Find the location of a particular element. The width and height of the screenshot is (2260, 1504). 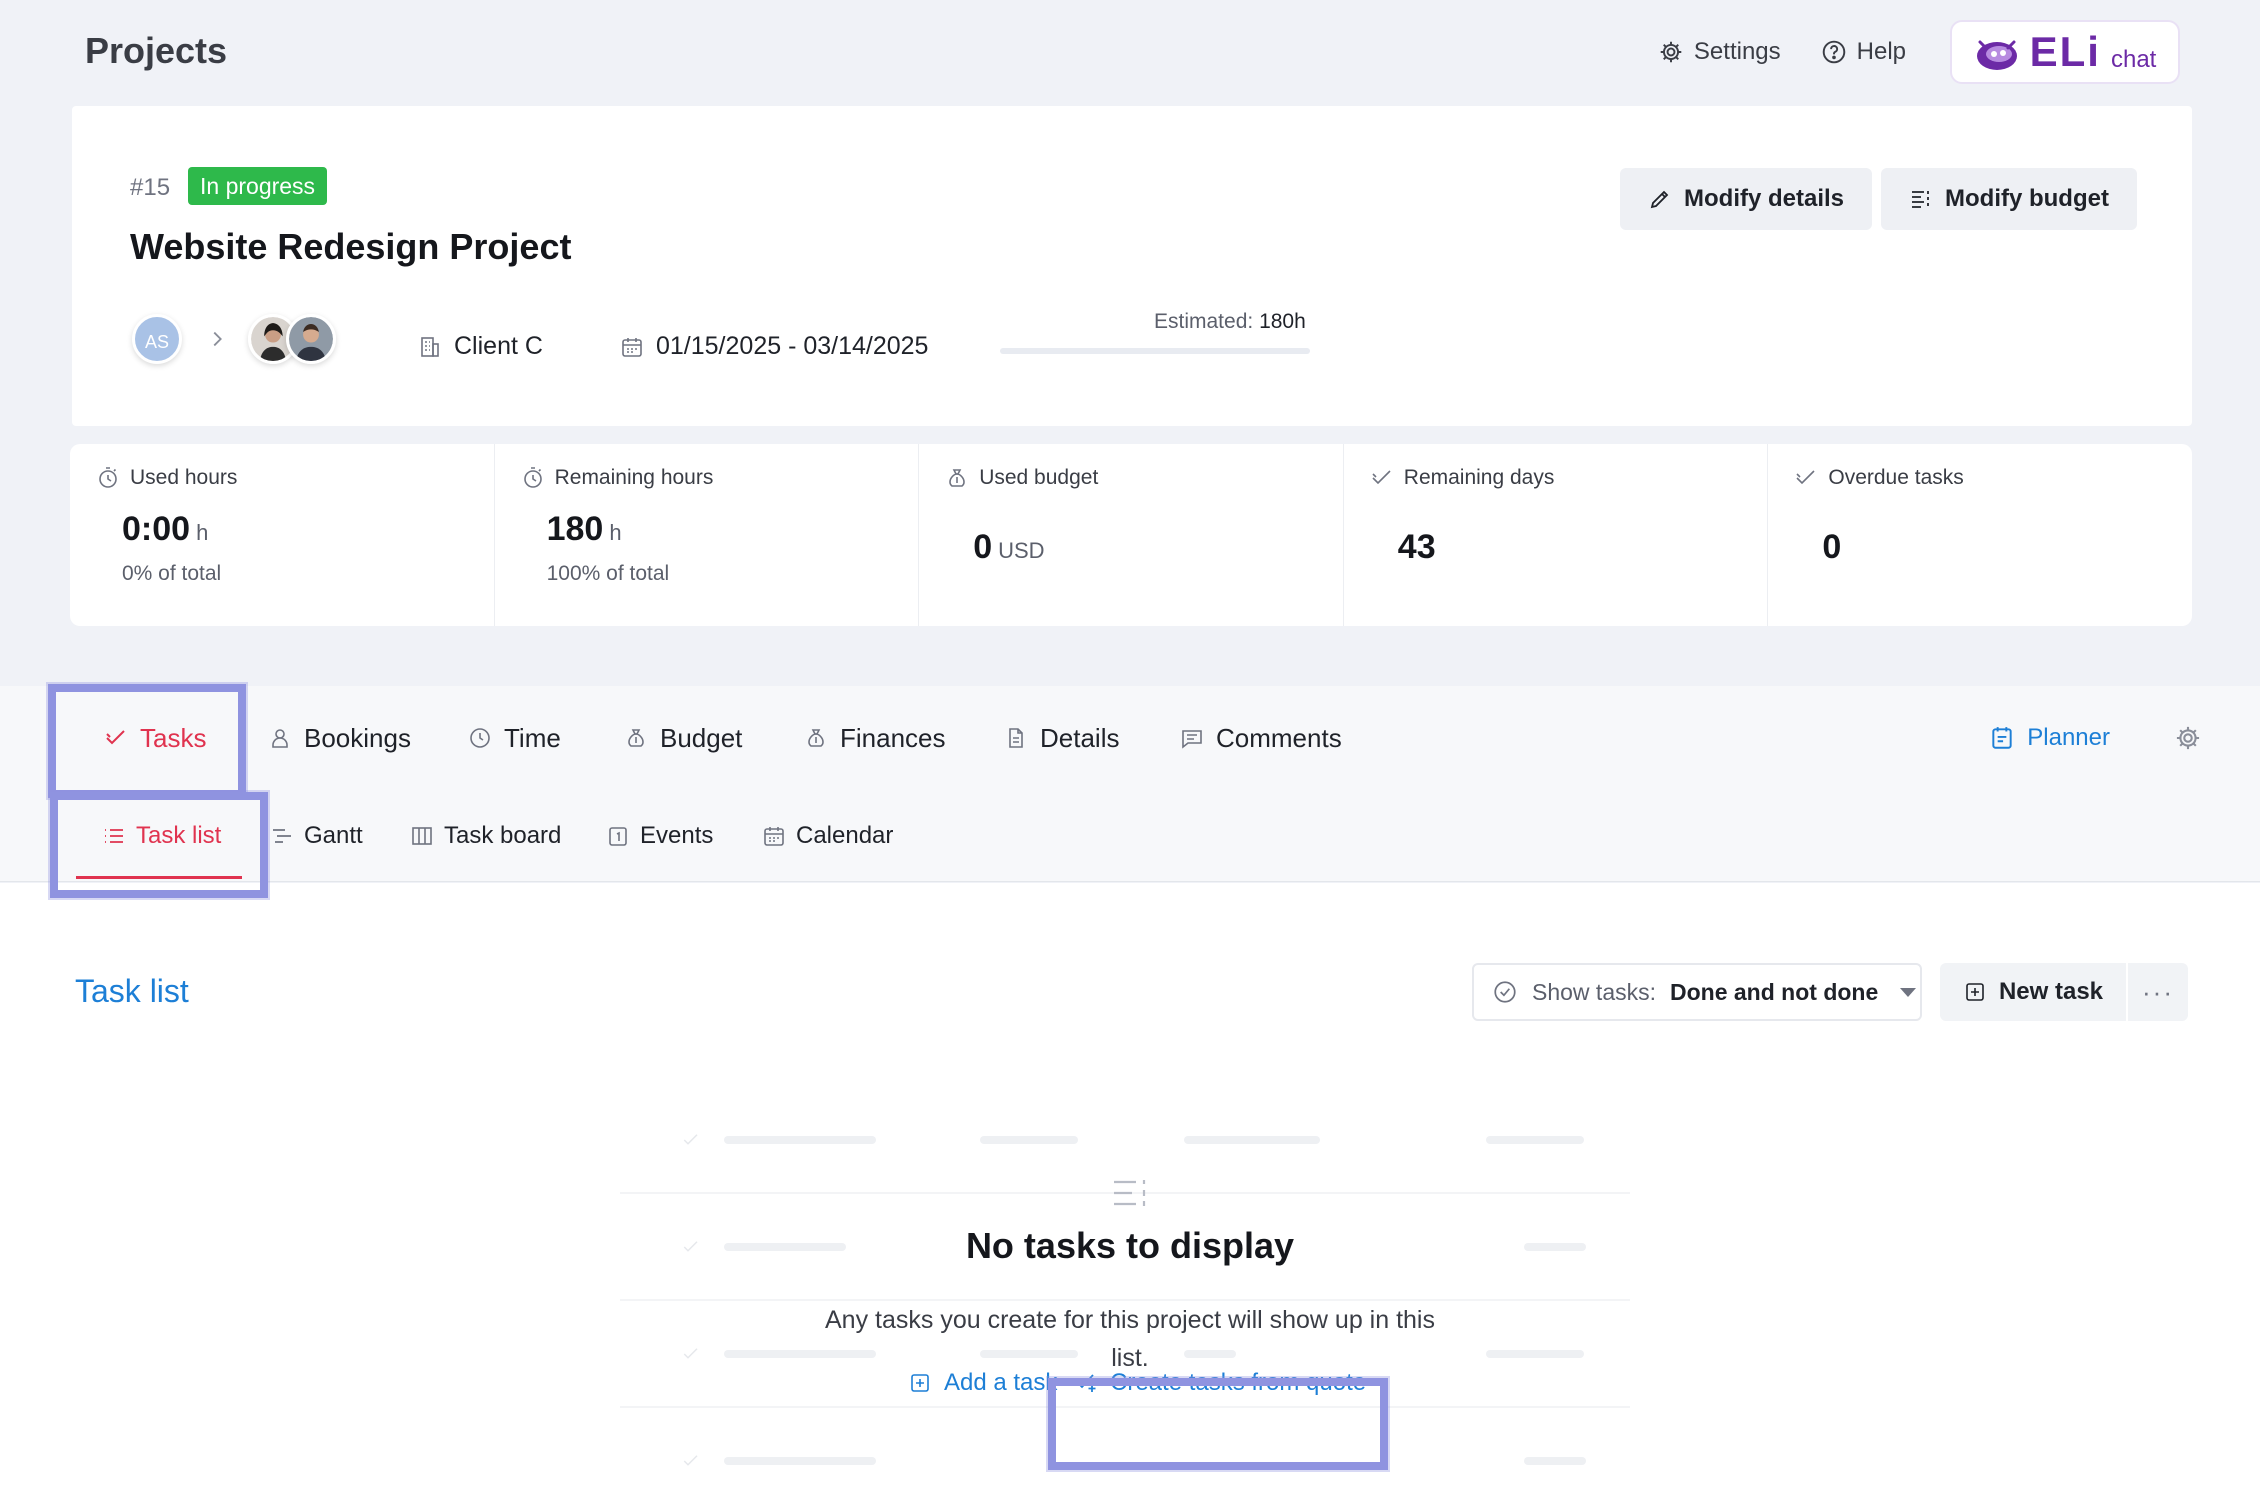

modify-budget-button: Modify budget is located at coordinates (2009, 199).